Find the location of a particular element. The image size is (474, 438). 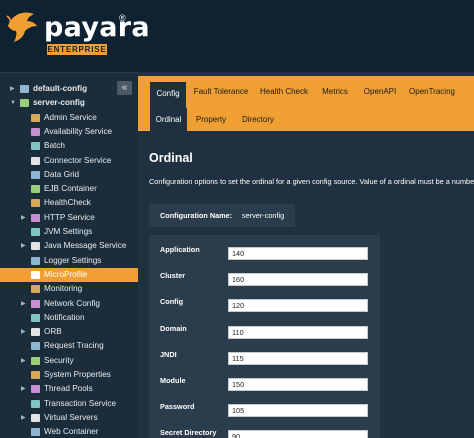

page-title: Ordinal is located at coordinates (171, 158).